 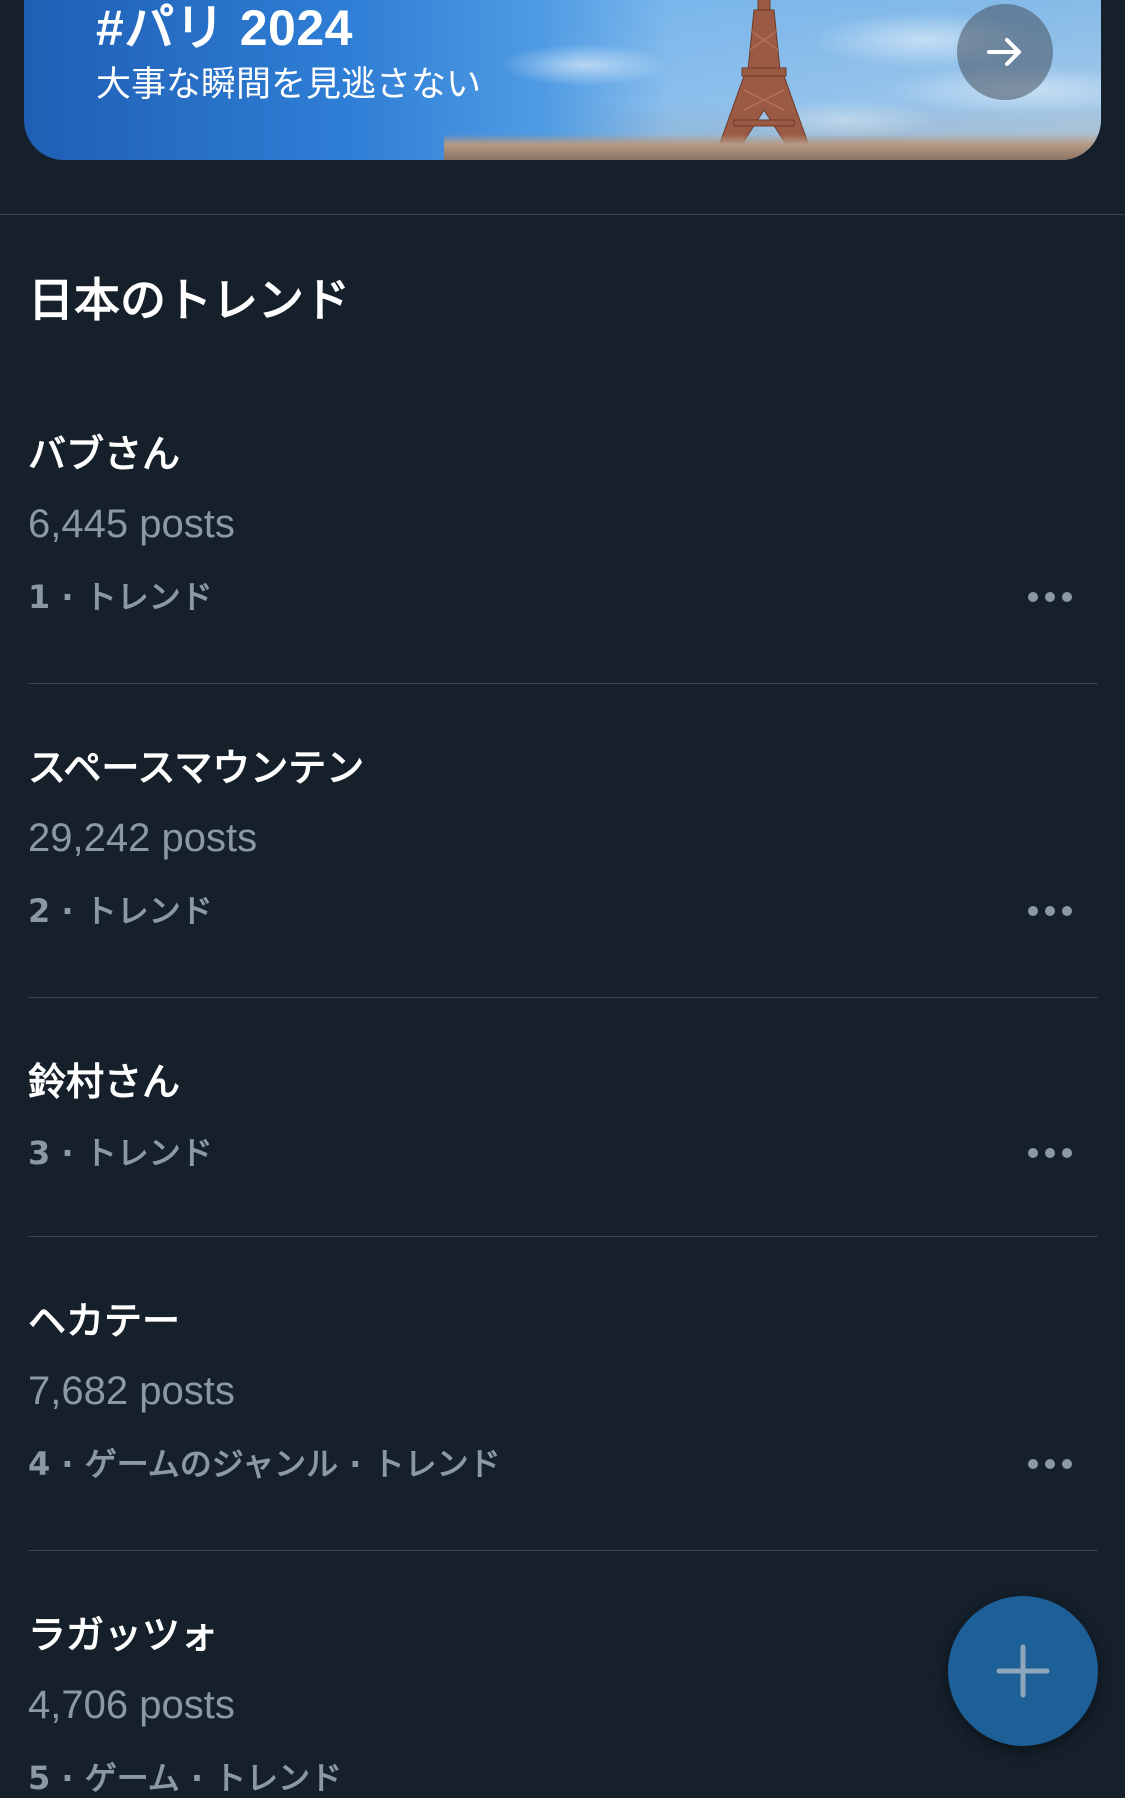 What do you see at coordinates (120, 1153) in the screenshot?
I see `trend-meta: 3 · トレンド` at bounding box center [120, 1153].